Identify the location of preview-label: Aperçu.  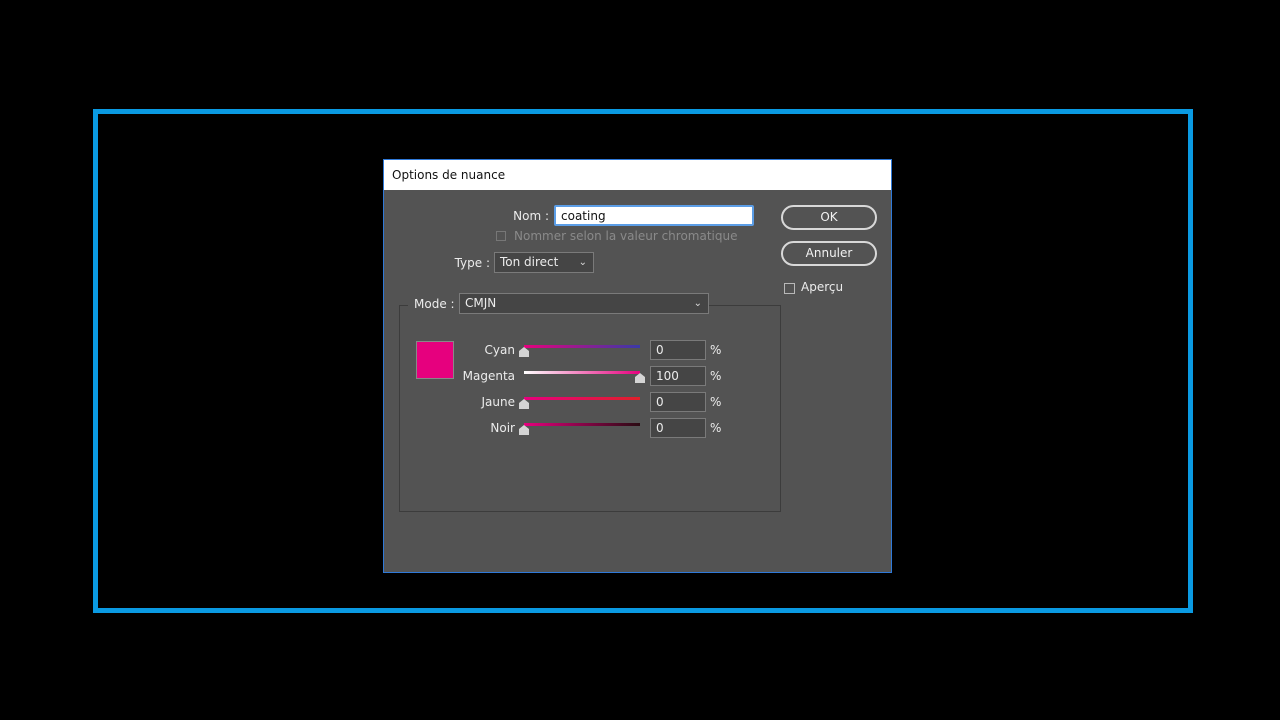
(822, 287).